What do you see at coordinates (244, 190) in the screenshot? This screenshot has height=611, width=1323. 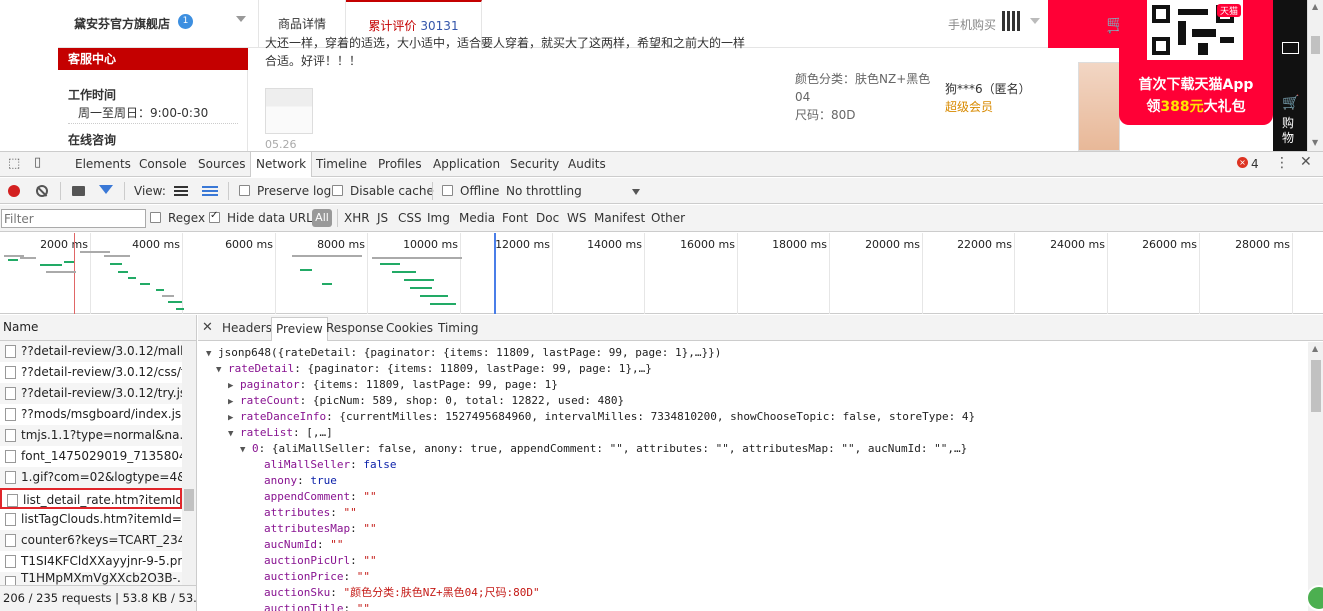 I see `preserve-log-checkbox` at bounding box center [244, 190].